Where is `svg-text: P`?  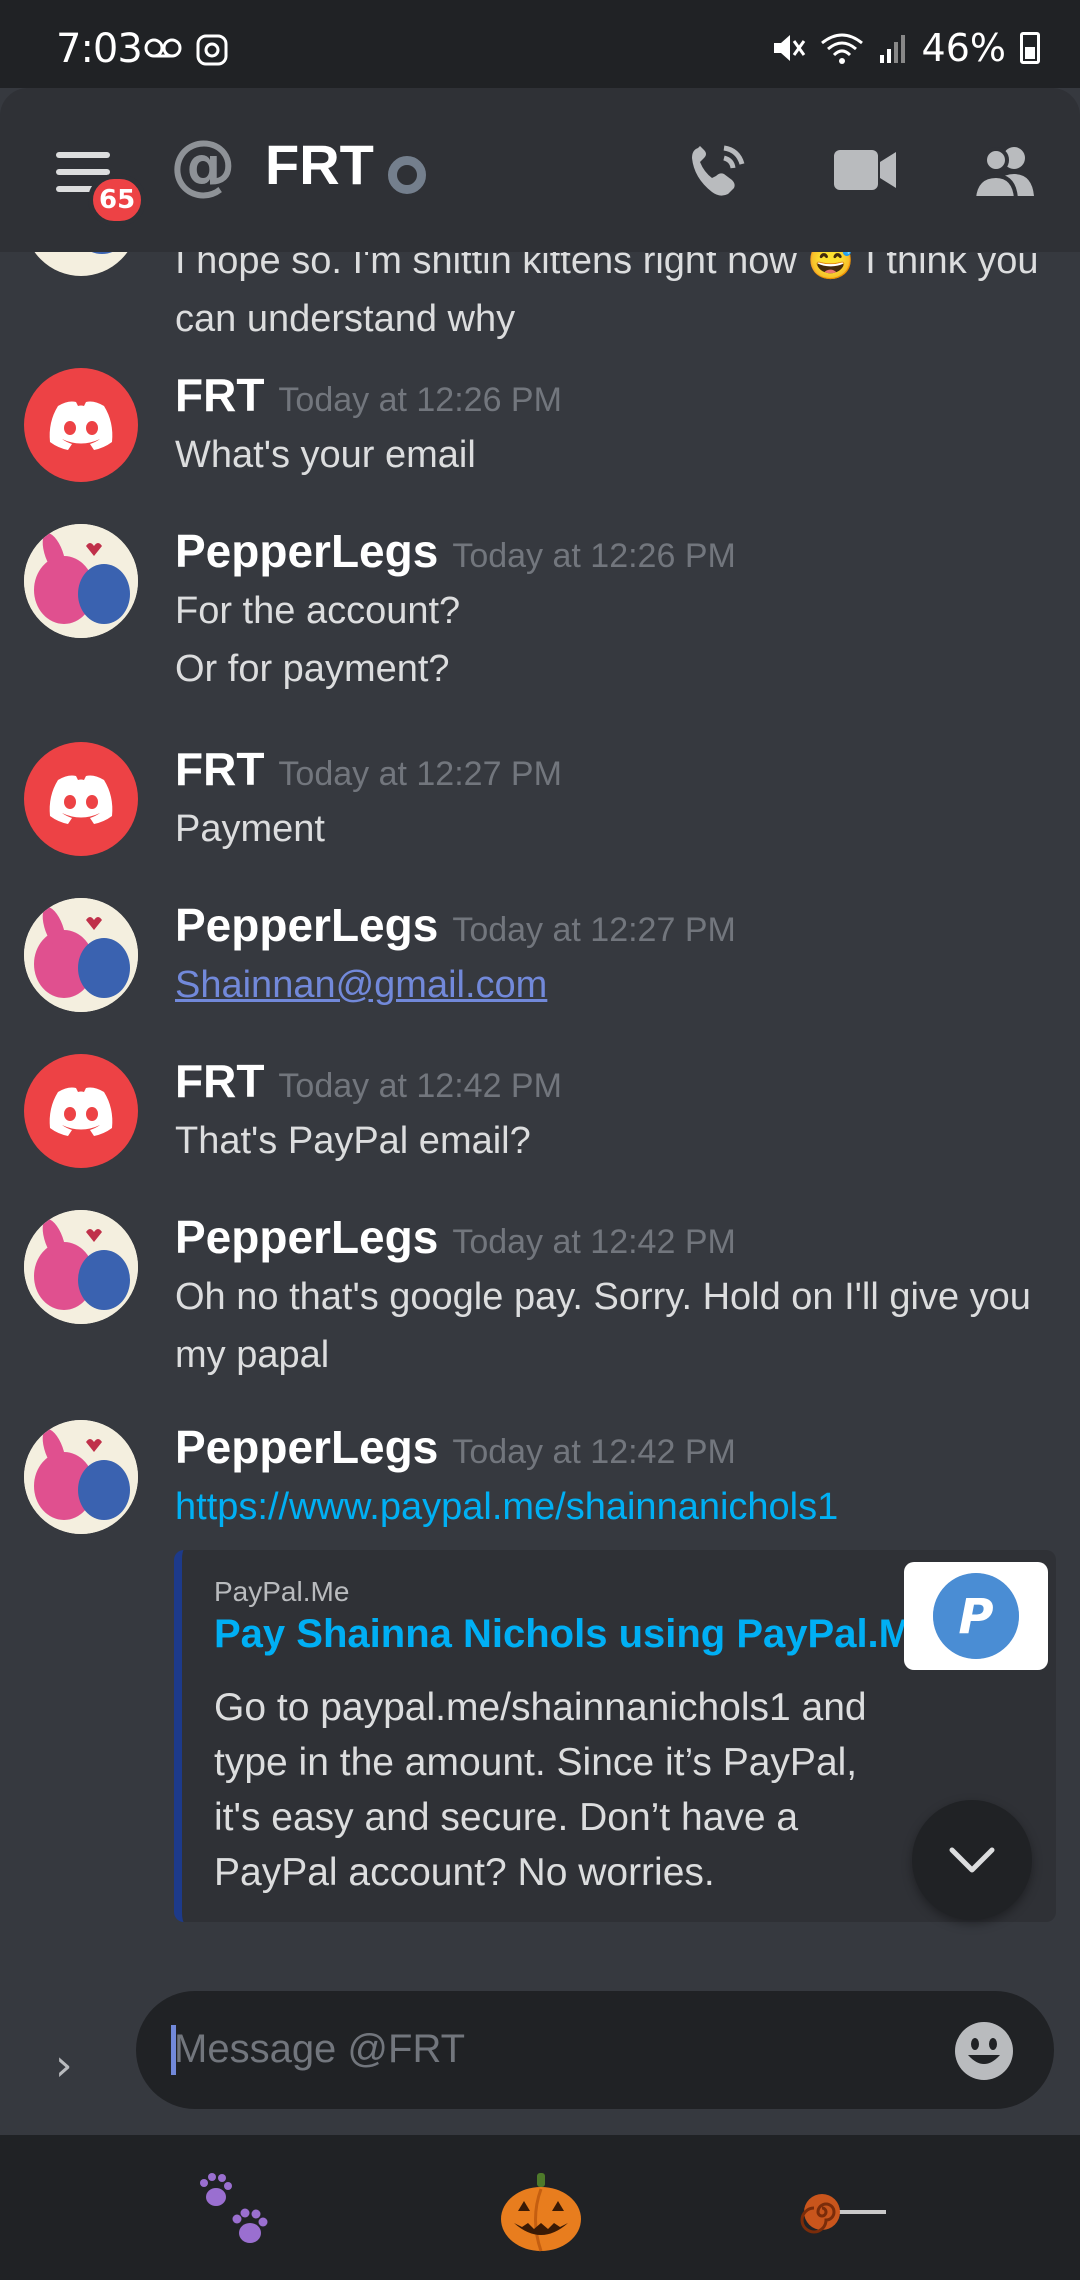
svg-text: P is located at coordinates (975, 1617).